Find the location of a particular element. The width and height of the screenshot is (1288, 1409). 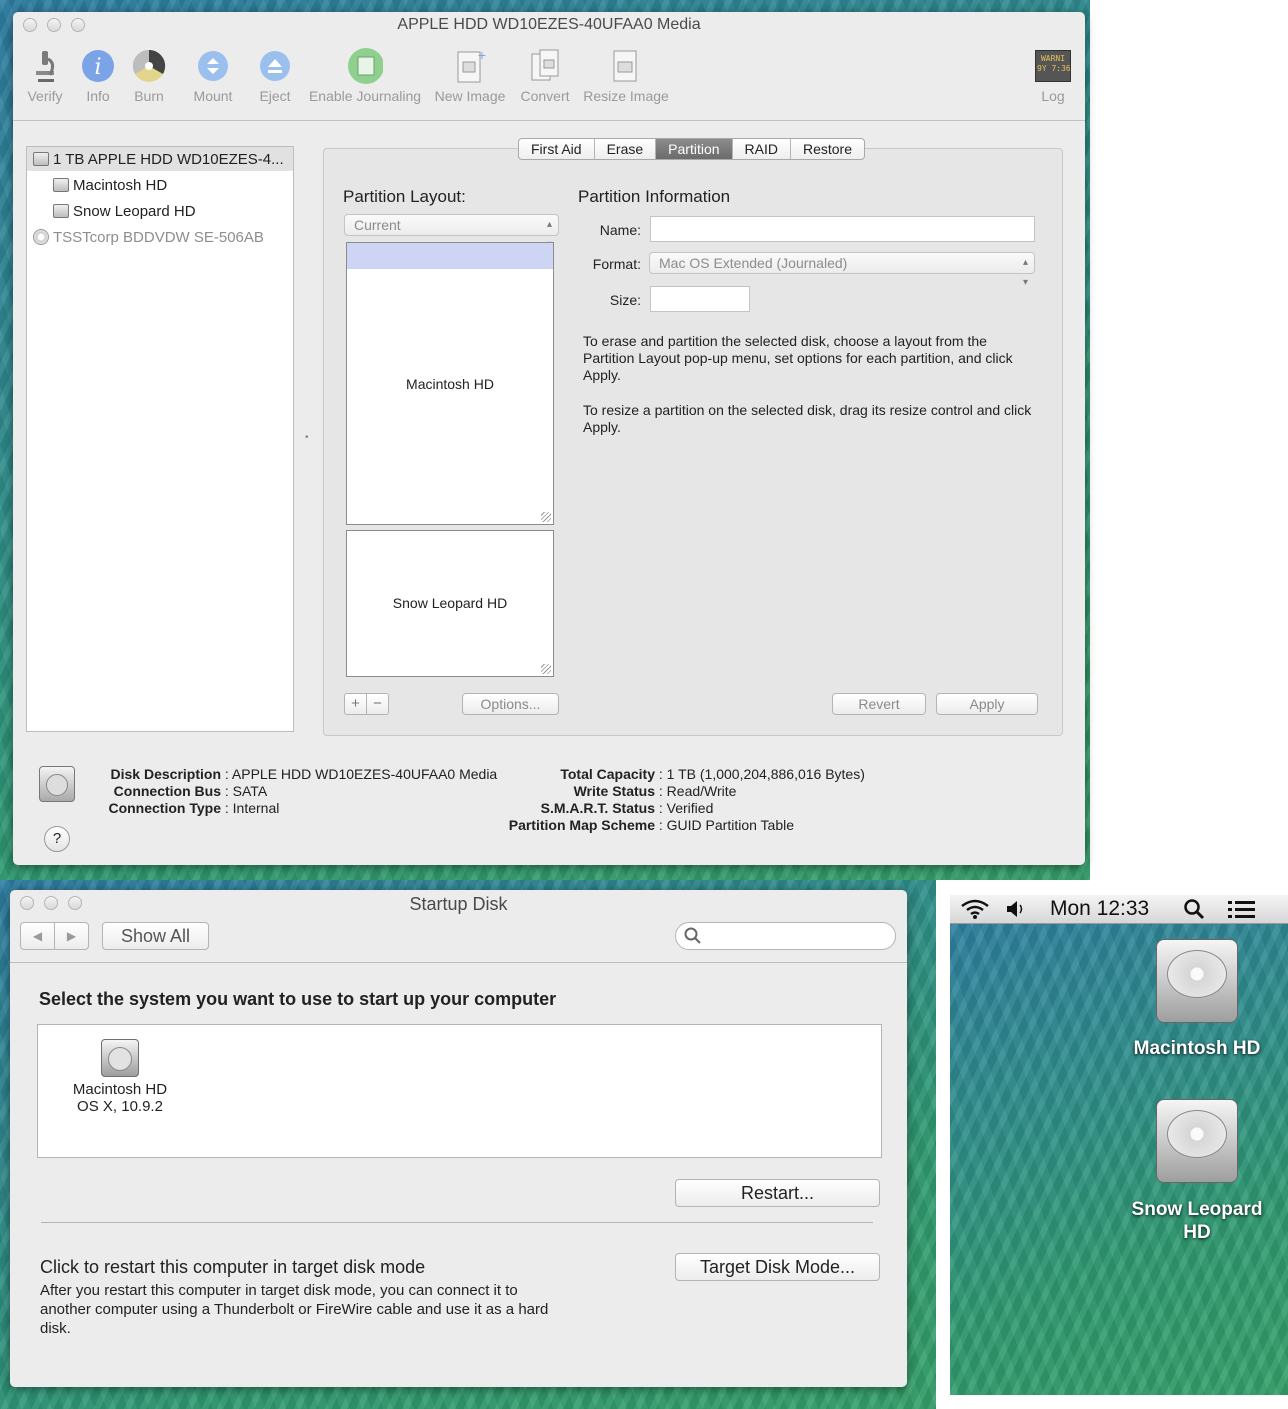

journaling-icon is located at coordinates (365, 66).